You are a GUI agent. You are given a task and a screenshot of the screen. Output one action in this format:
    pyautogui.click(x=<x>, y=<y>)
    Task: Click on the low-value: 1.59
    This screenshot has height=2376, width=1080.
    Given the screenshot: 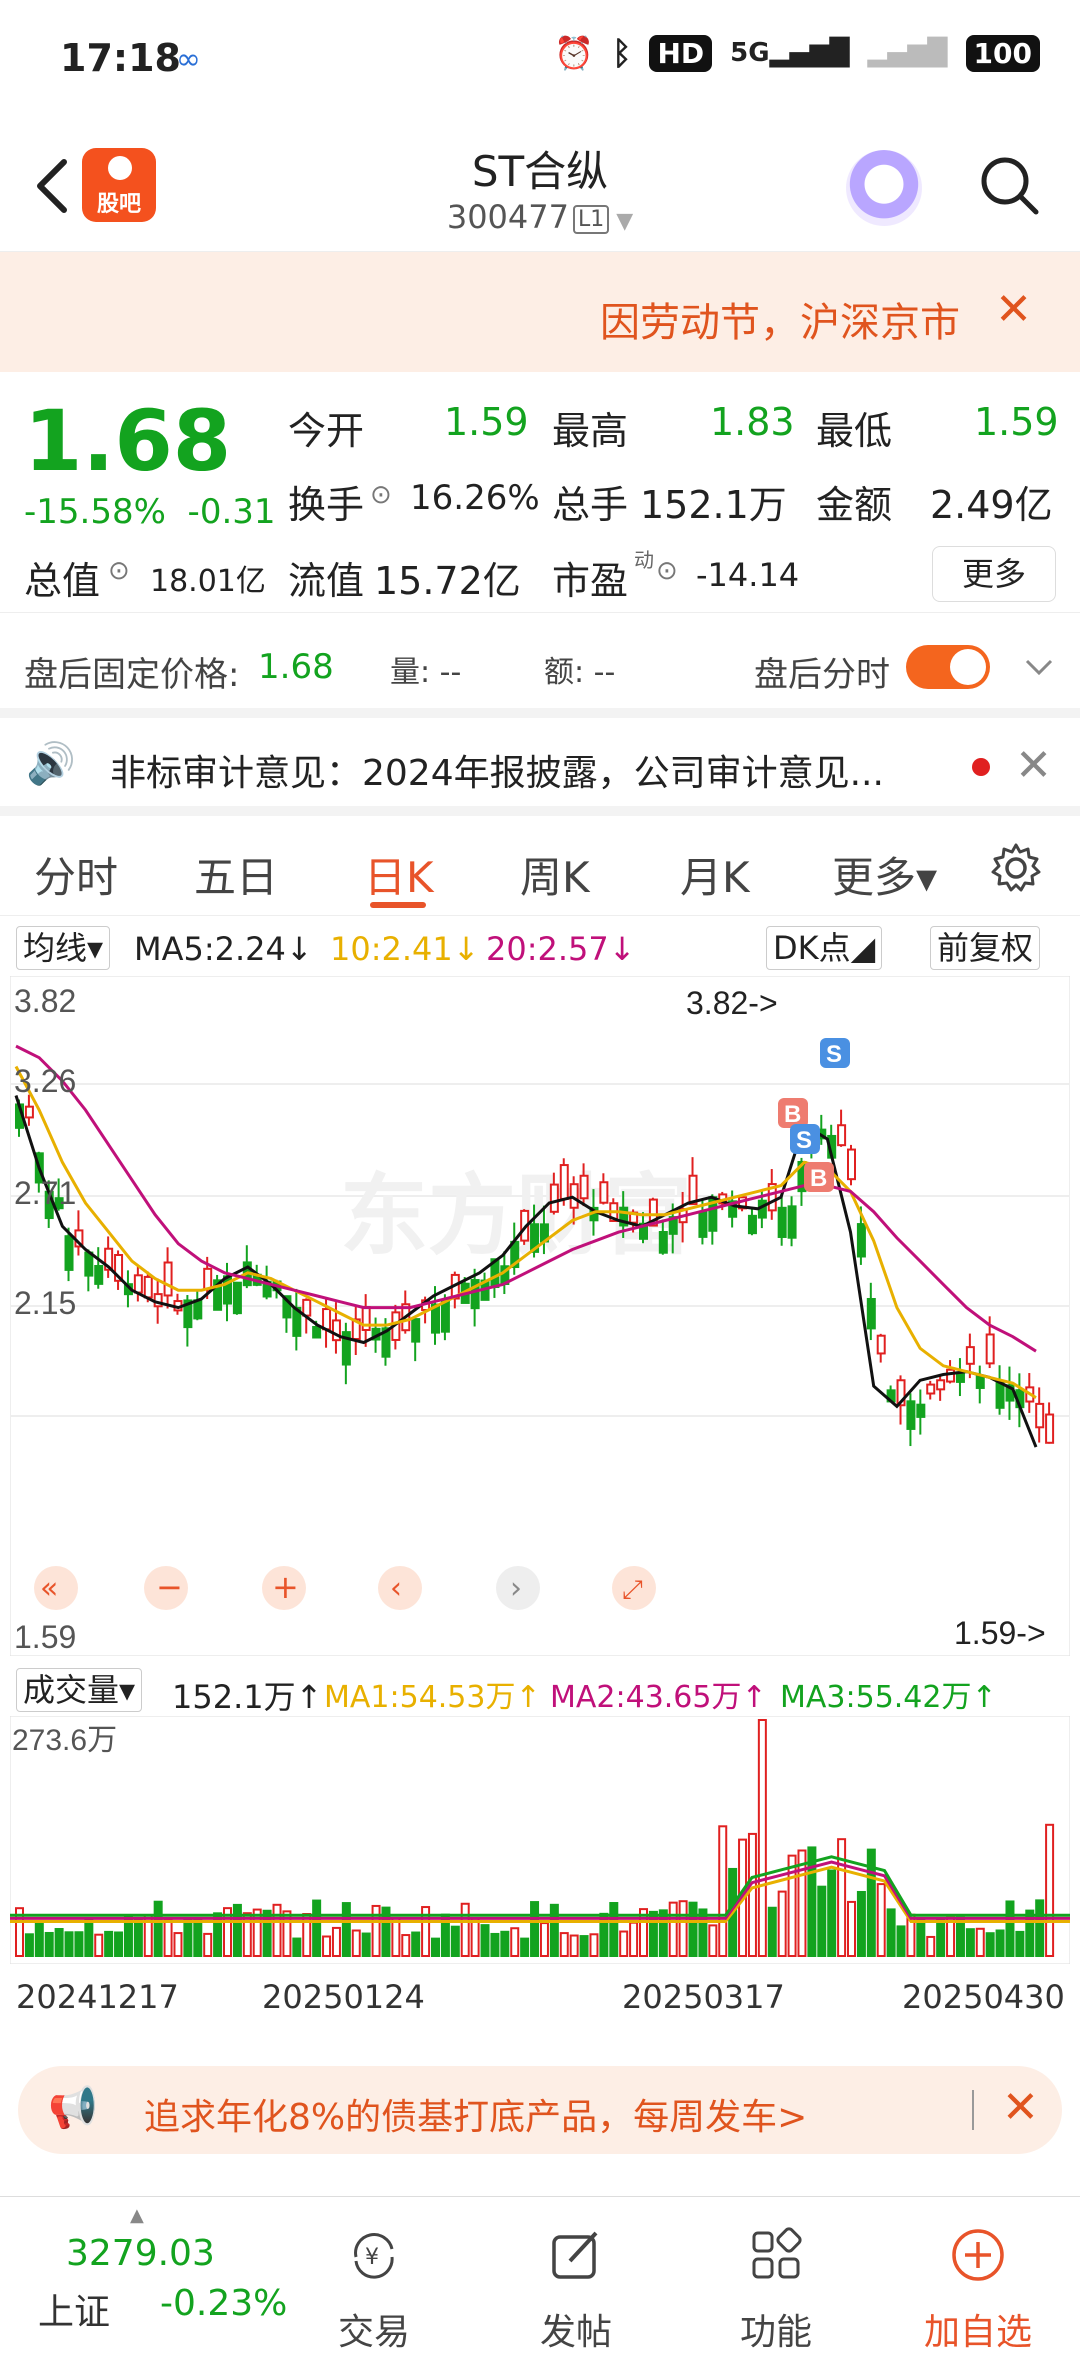 What is the action you would take?
    pyautogui.click(x=1016, y=422)
    